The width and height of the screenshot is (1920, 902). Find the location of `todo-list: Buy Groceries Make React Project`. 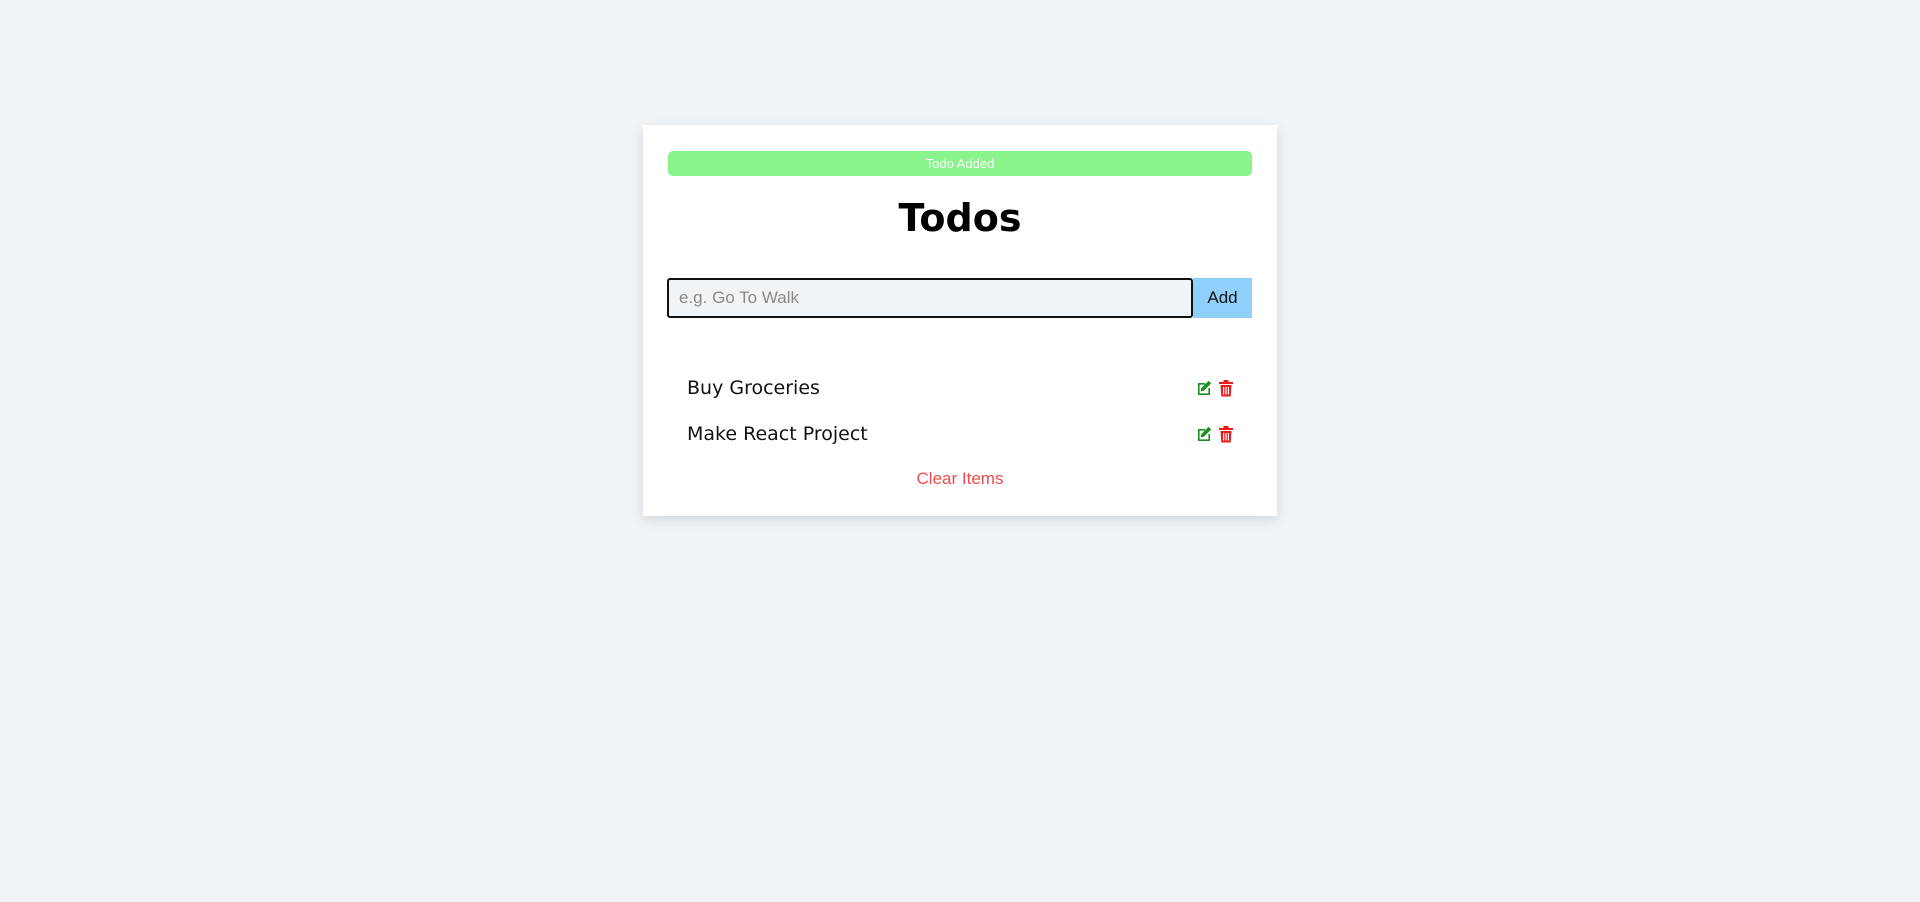

todo-list: Buy Groceries Make React Project is located at coordinates (961, 411).